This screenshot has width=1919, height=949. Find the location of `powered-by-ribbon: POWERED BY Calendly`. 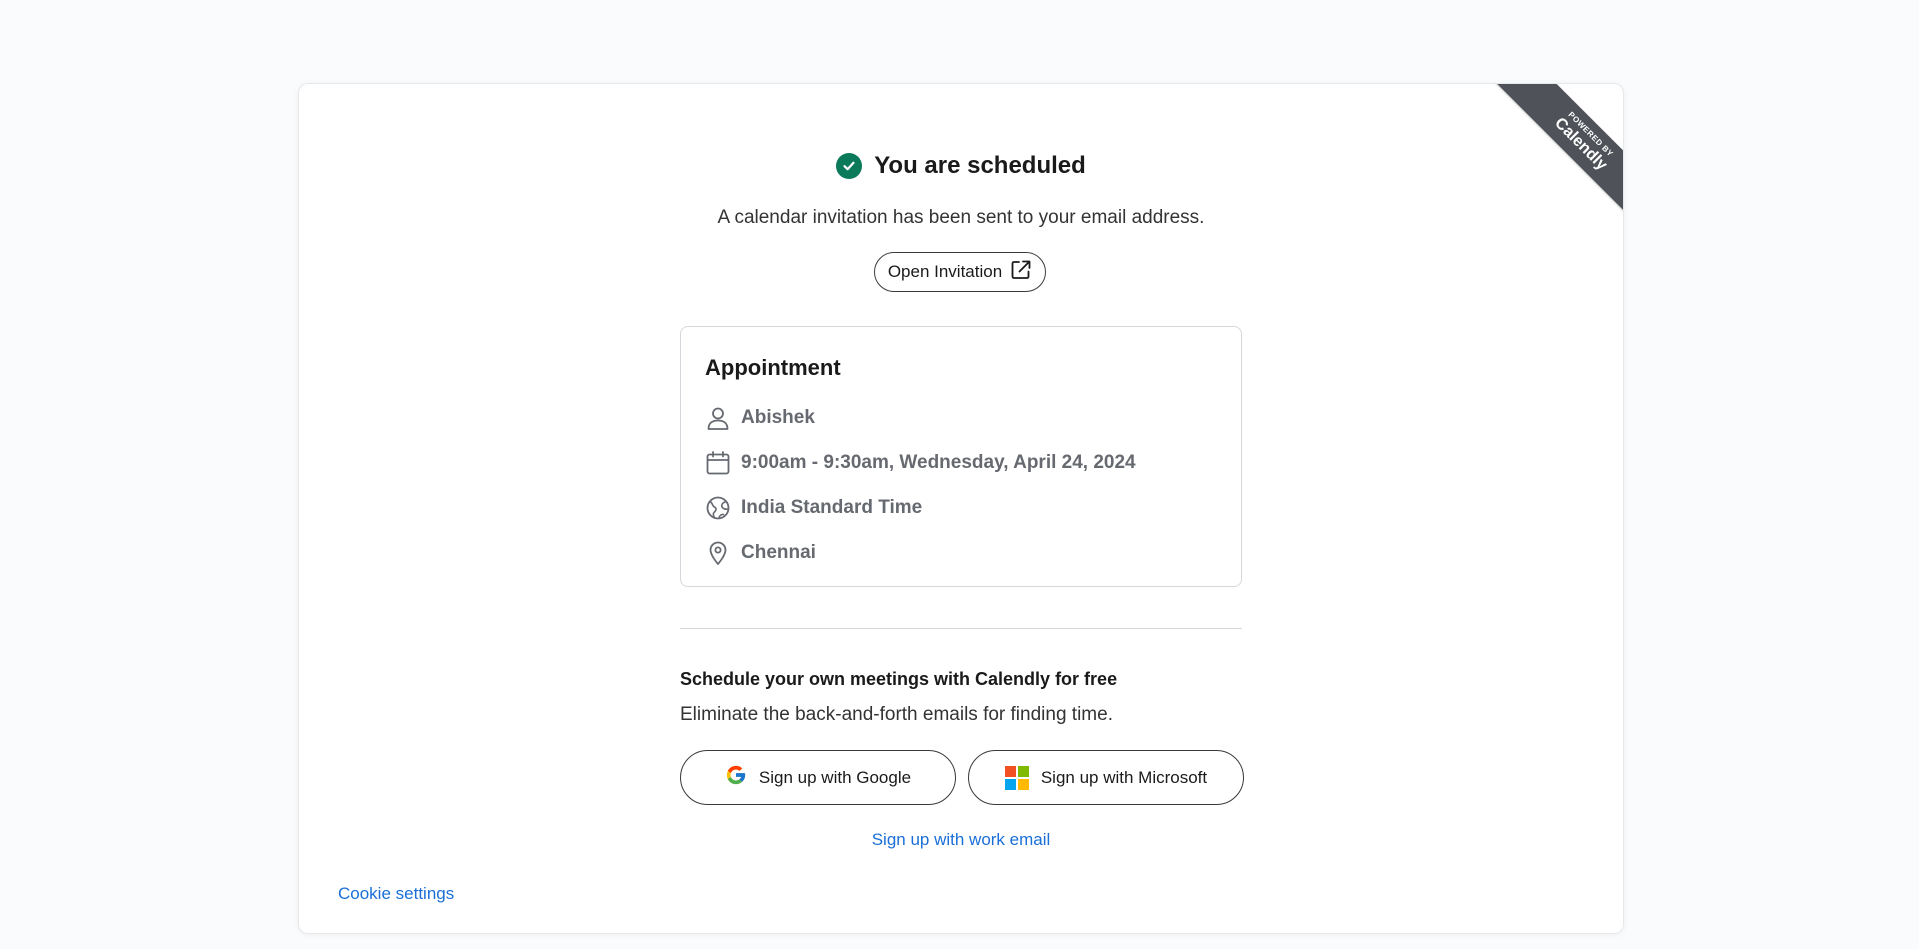

powered-by-ribbon: POWERED BY Calendly is located at coordinates (1558, 148).